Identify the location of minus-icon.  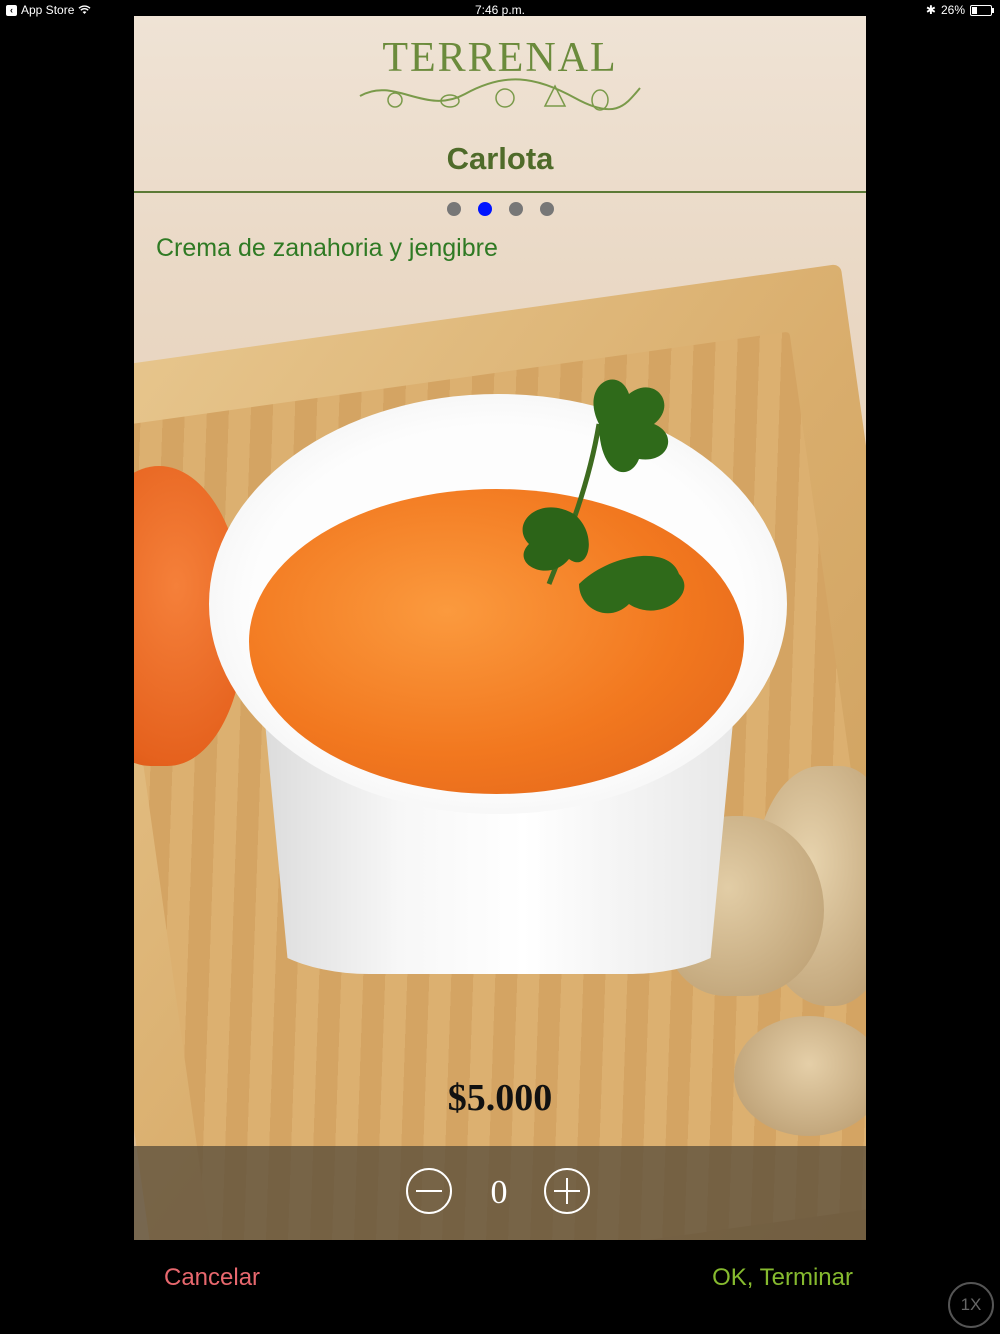
(429, 1191).